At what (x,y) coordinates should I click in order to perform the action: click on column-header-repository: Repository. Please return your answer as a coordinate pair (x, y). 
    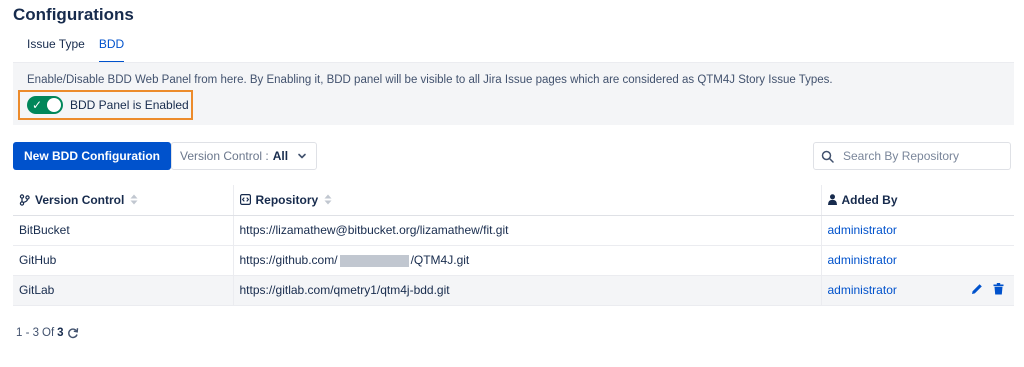
    Looking at the image, I should click on (526, 200).